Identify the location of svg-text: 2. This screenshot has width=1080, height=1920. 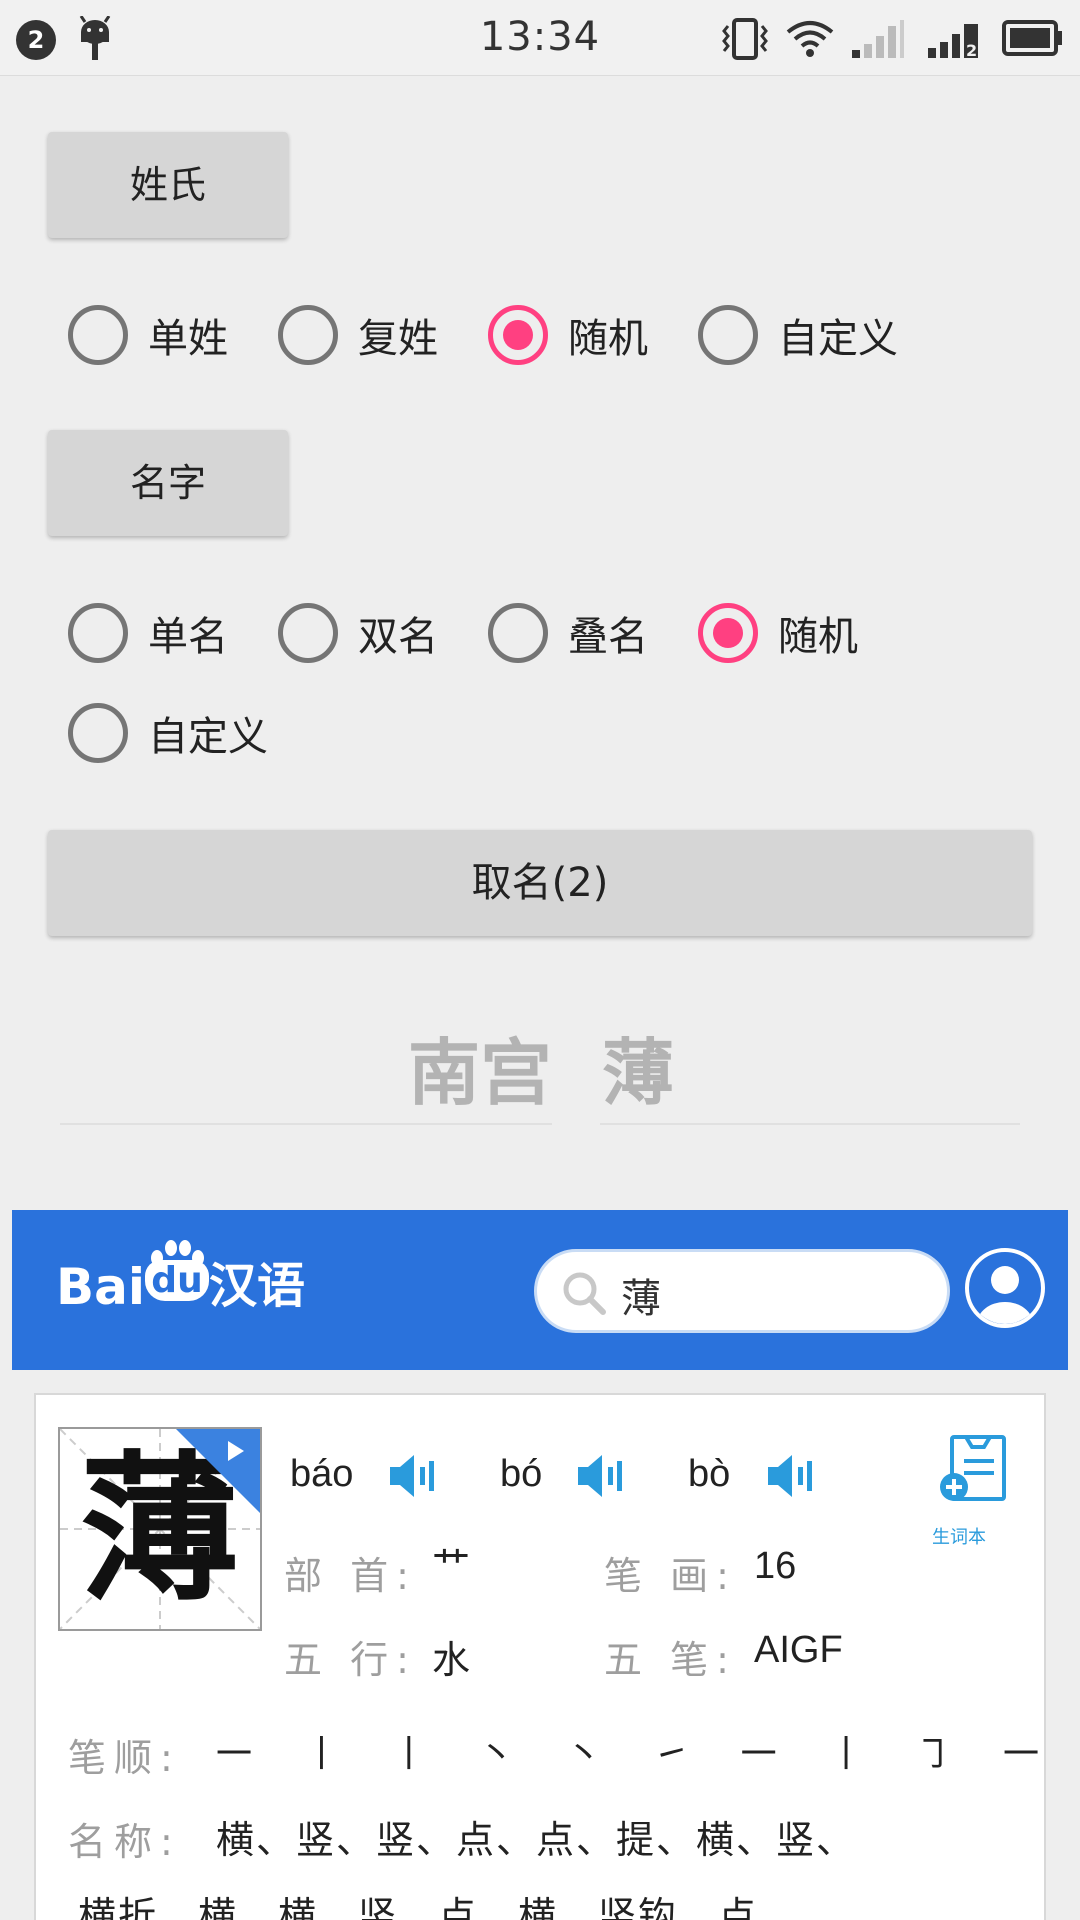
(971, 49).